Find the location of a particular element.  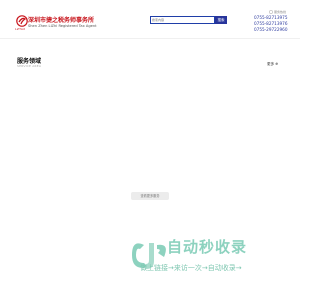

phone-number: 0755-29722960 is located at coordinates (270, 29).